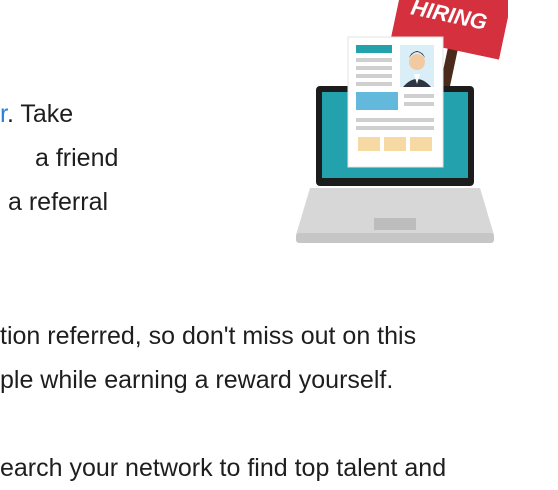 The height and width of the screenshot is (490, 558). What do you see at coordinates (208, 336) in the screenshot?
I see `paragraph-2-line-1: tion referred, so don't miss out on this` at bounding box center [208, 336].